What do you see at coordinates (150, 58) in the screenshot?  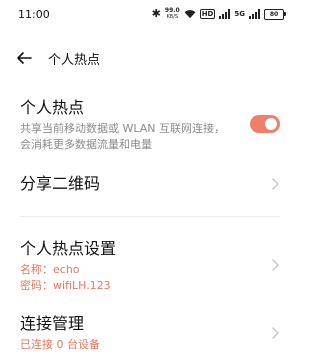 I see `page-header: 个人热点` at bounding box center [150, 58].